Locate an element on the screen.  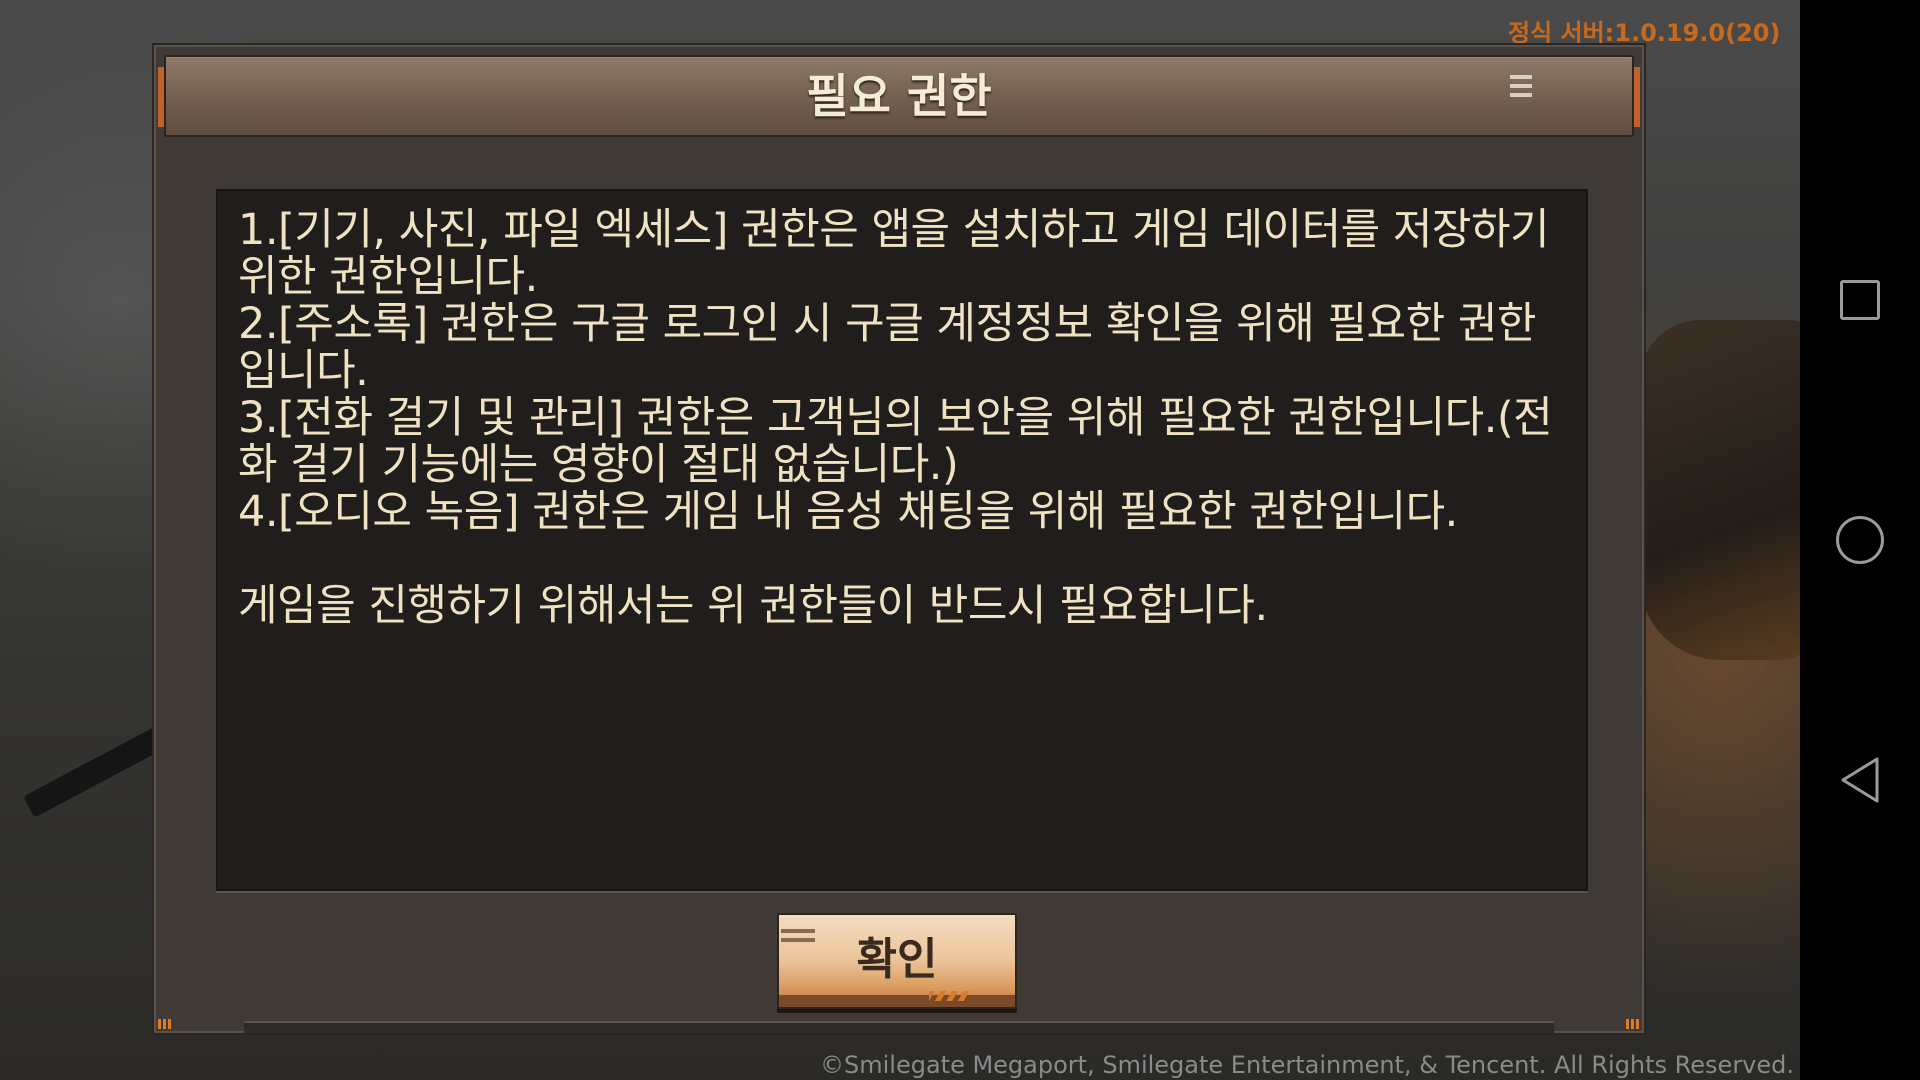
back-button is located at coordinates (1860, 780).